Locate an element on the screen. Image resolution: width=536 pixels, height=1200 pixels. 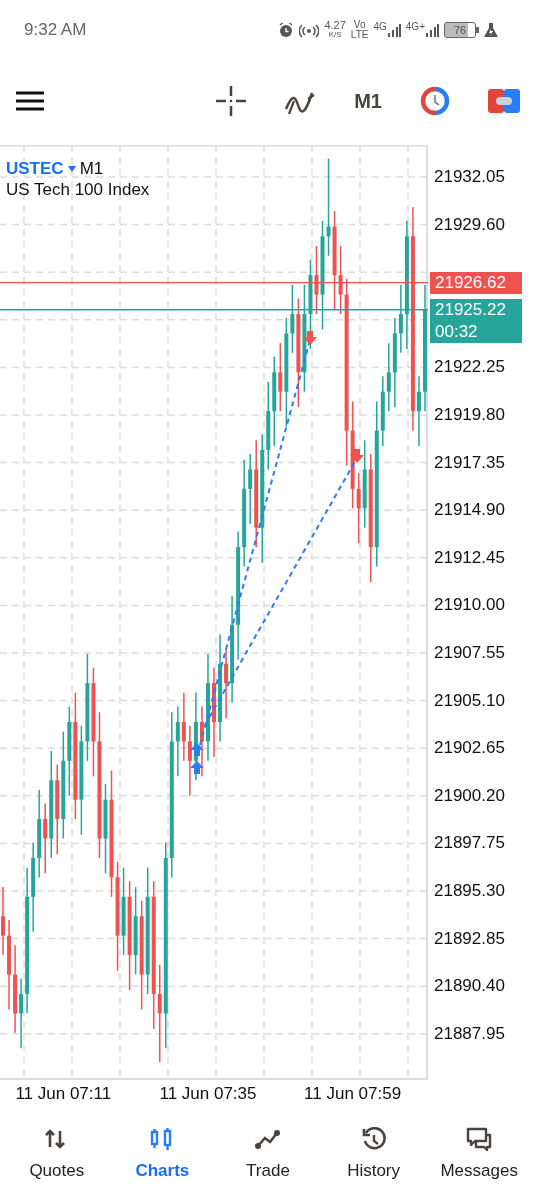
nav-tab: Messages is located at coordinates (479, 1154).